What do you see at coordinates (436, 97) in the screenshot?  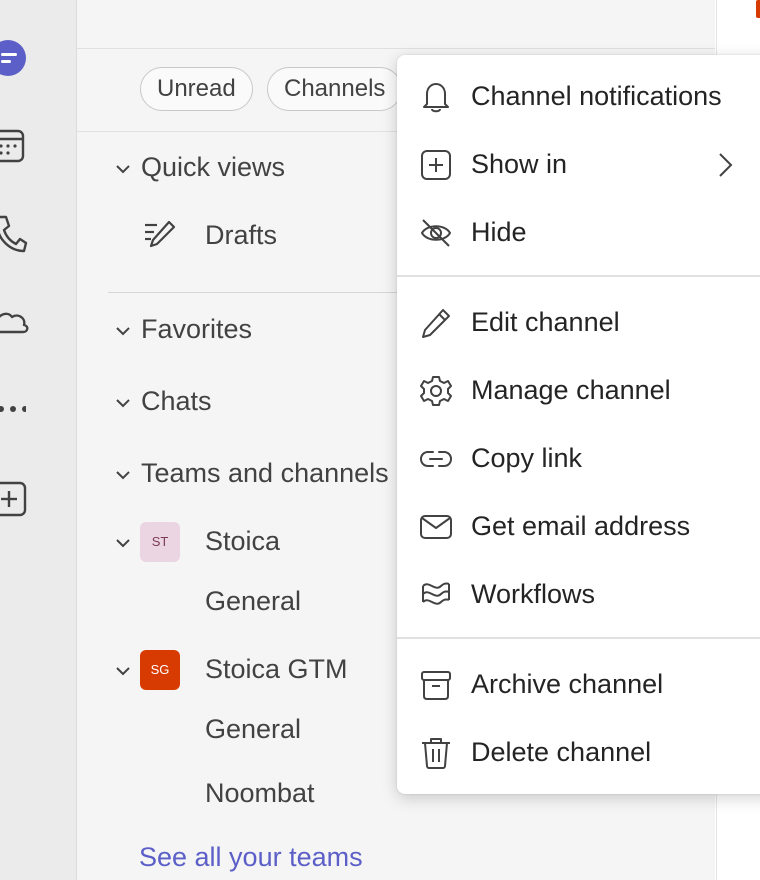 I see `bell-icon` at bounding box center [436, 97].